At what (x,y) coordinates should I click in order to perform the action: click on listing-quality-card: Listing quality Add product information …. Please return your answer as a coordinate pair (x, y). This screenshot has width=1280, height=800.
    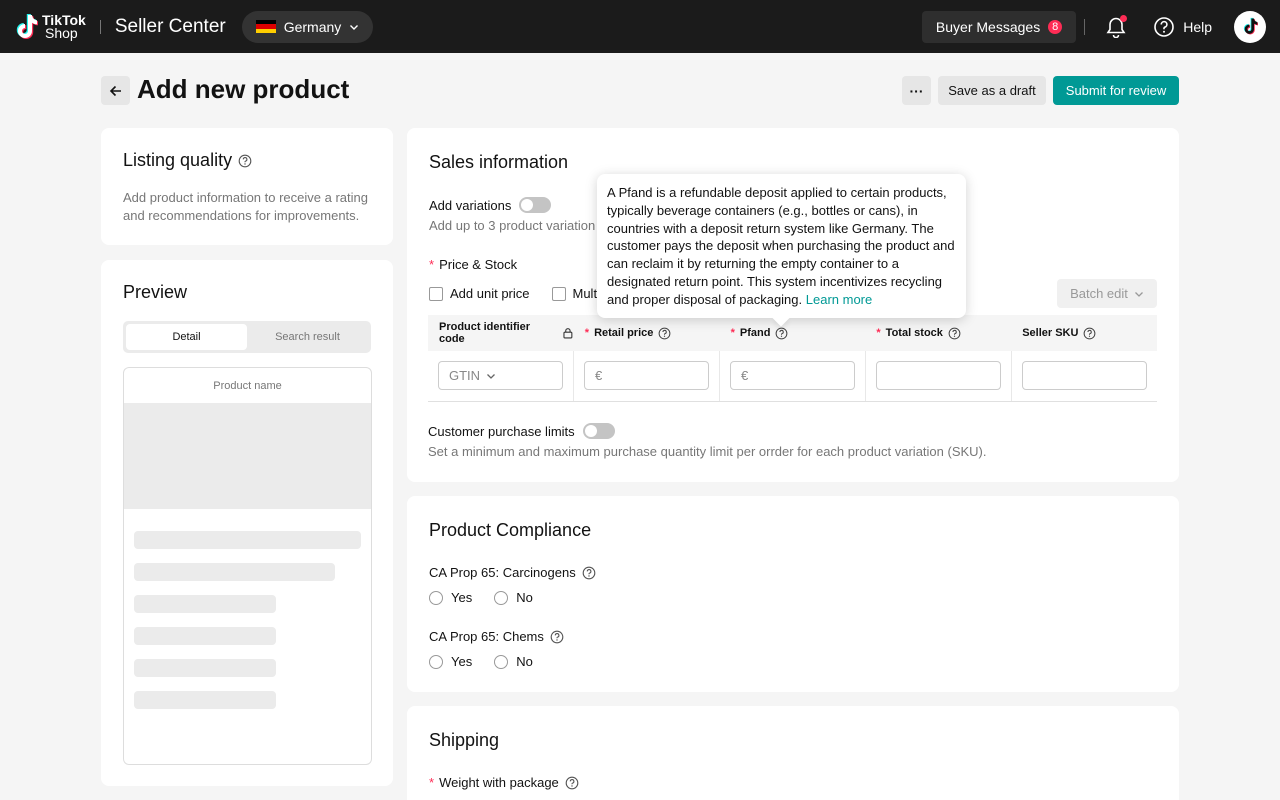
    Looking at the image, I should click on (247, 186).